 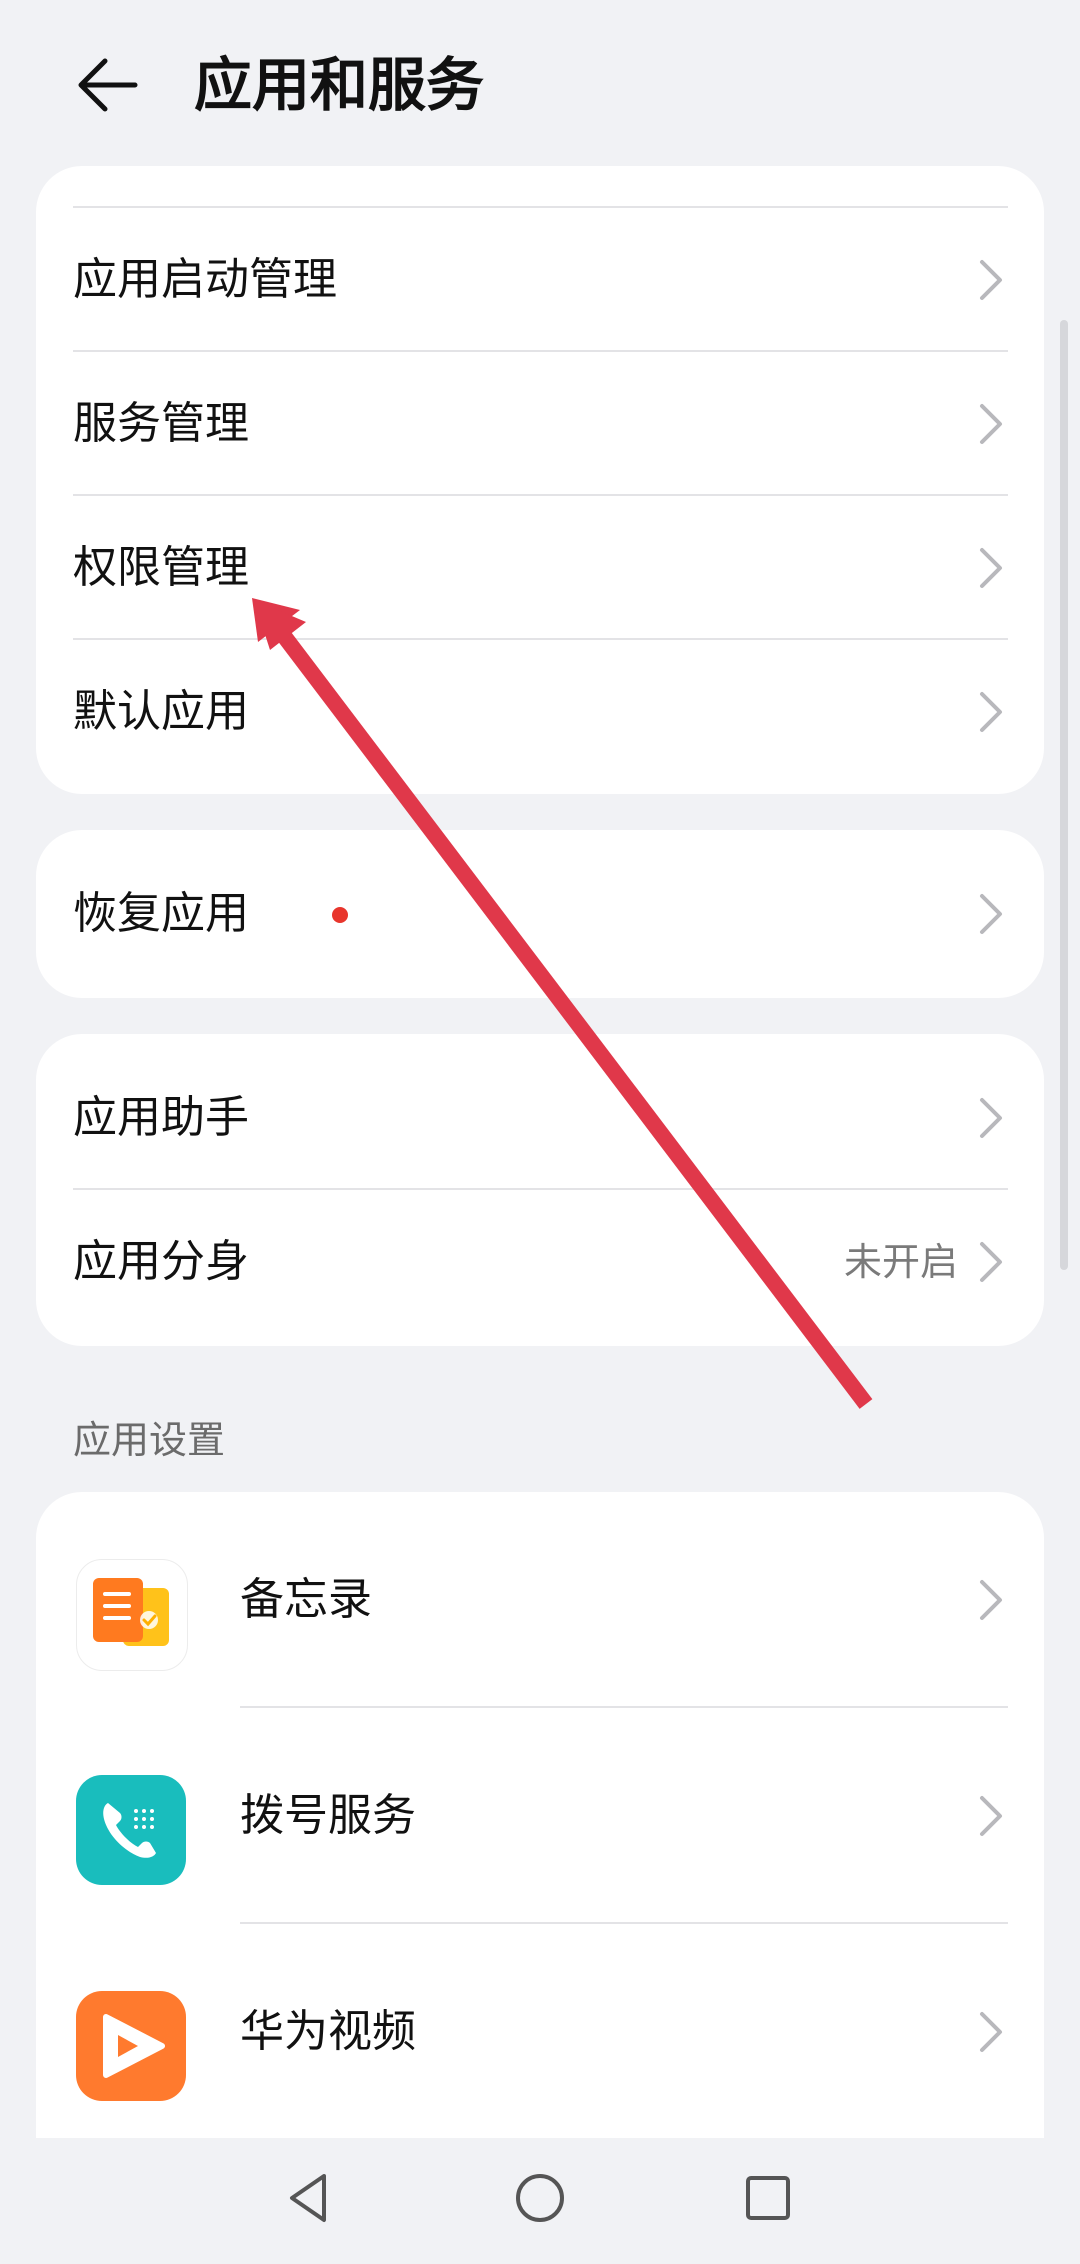 What do you see at coordinates (900, 1262) in the screenshot?
I see `row-value: 未开启` at bounding box center [900, 1262].